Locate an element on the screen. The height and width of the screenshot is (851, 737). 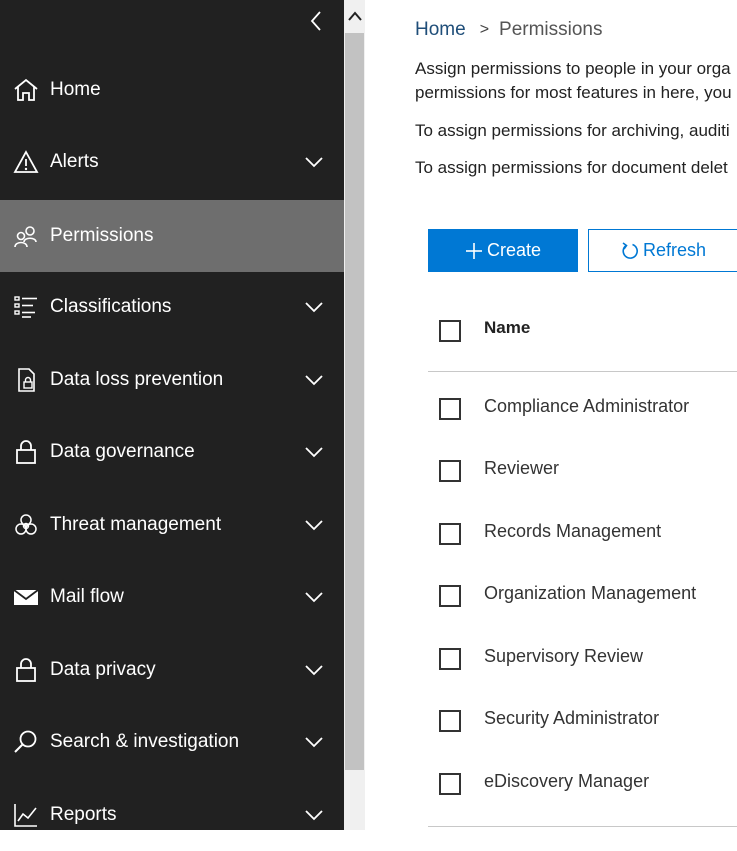
sidebar-item-data-loss-prevention: Data loss prevention is located at coordinates (172, 380).